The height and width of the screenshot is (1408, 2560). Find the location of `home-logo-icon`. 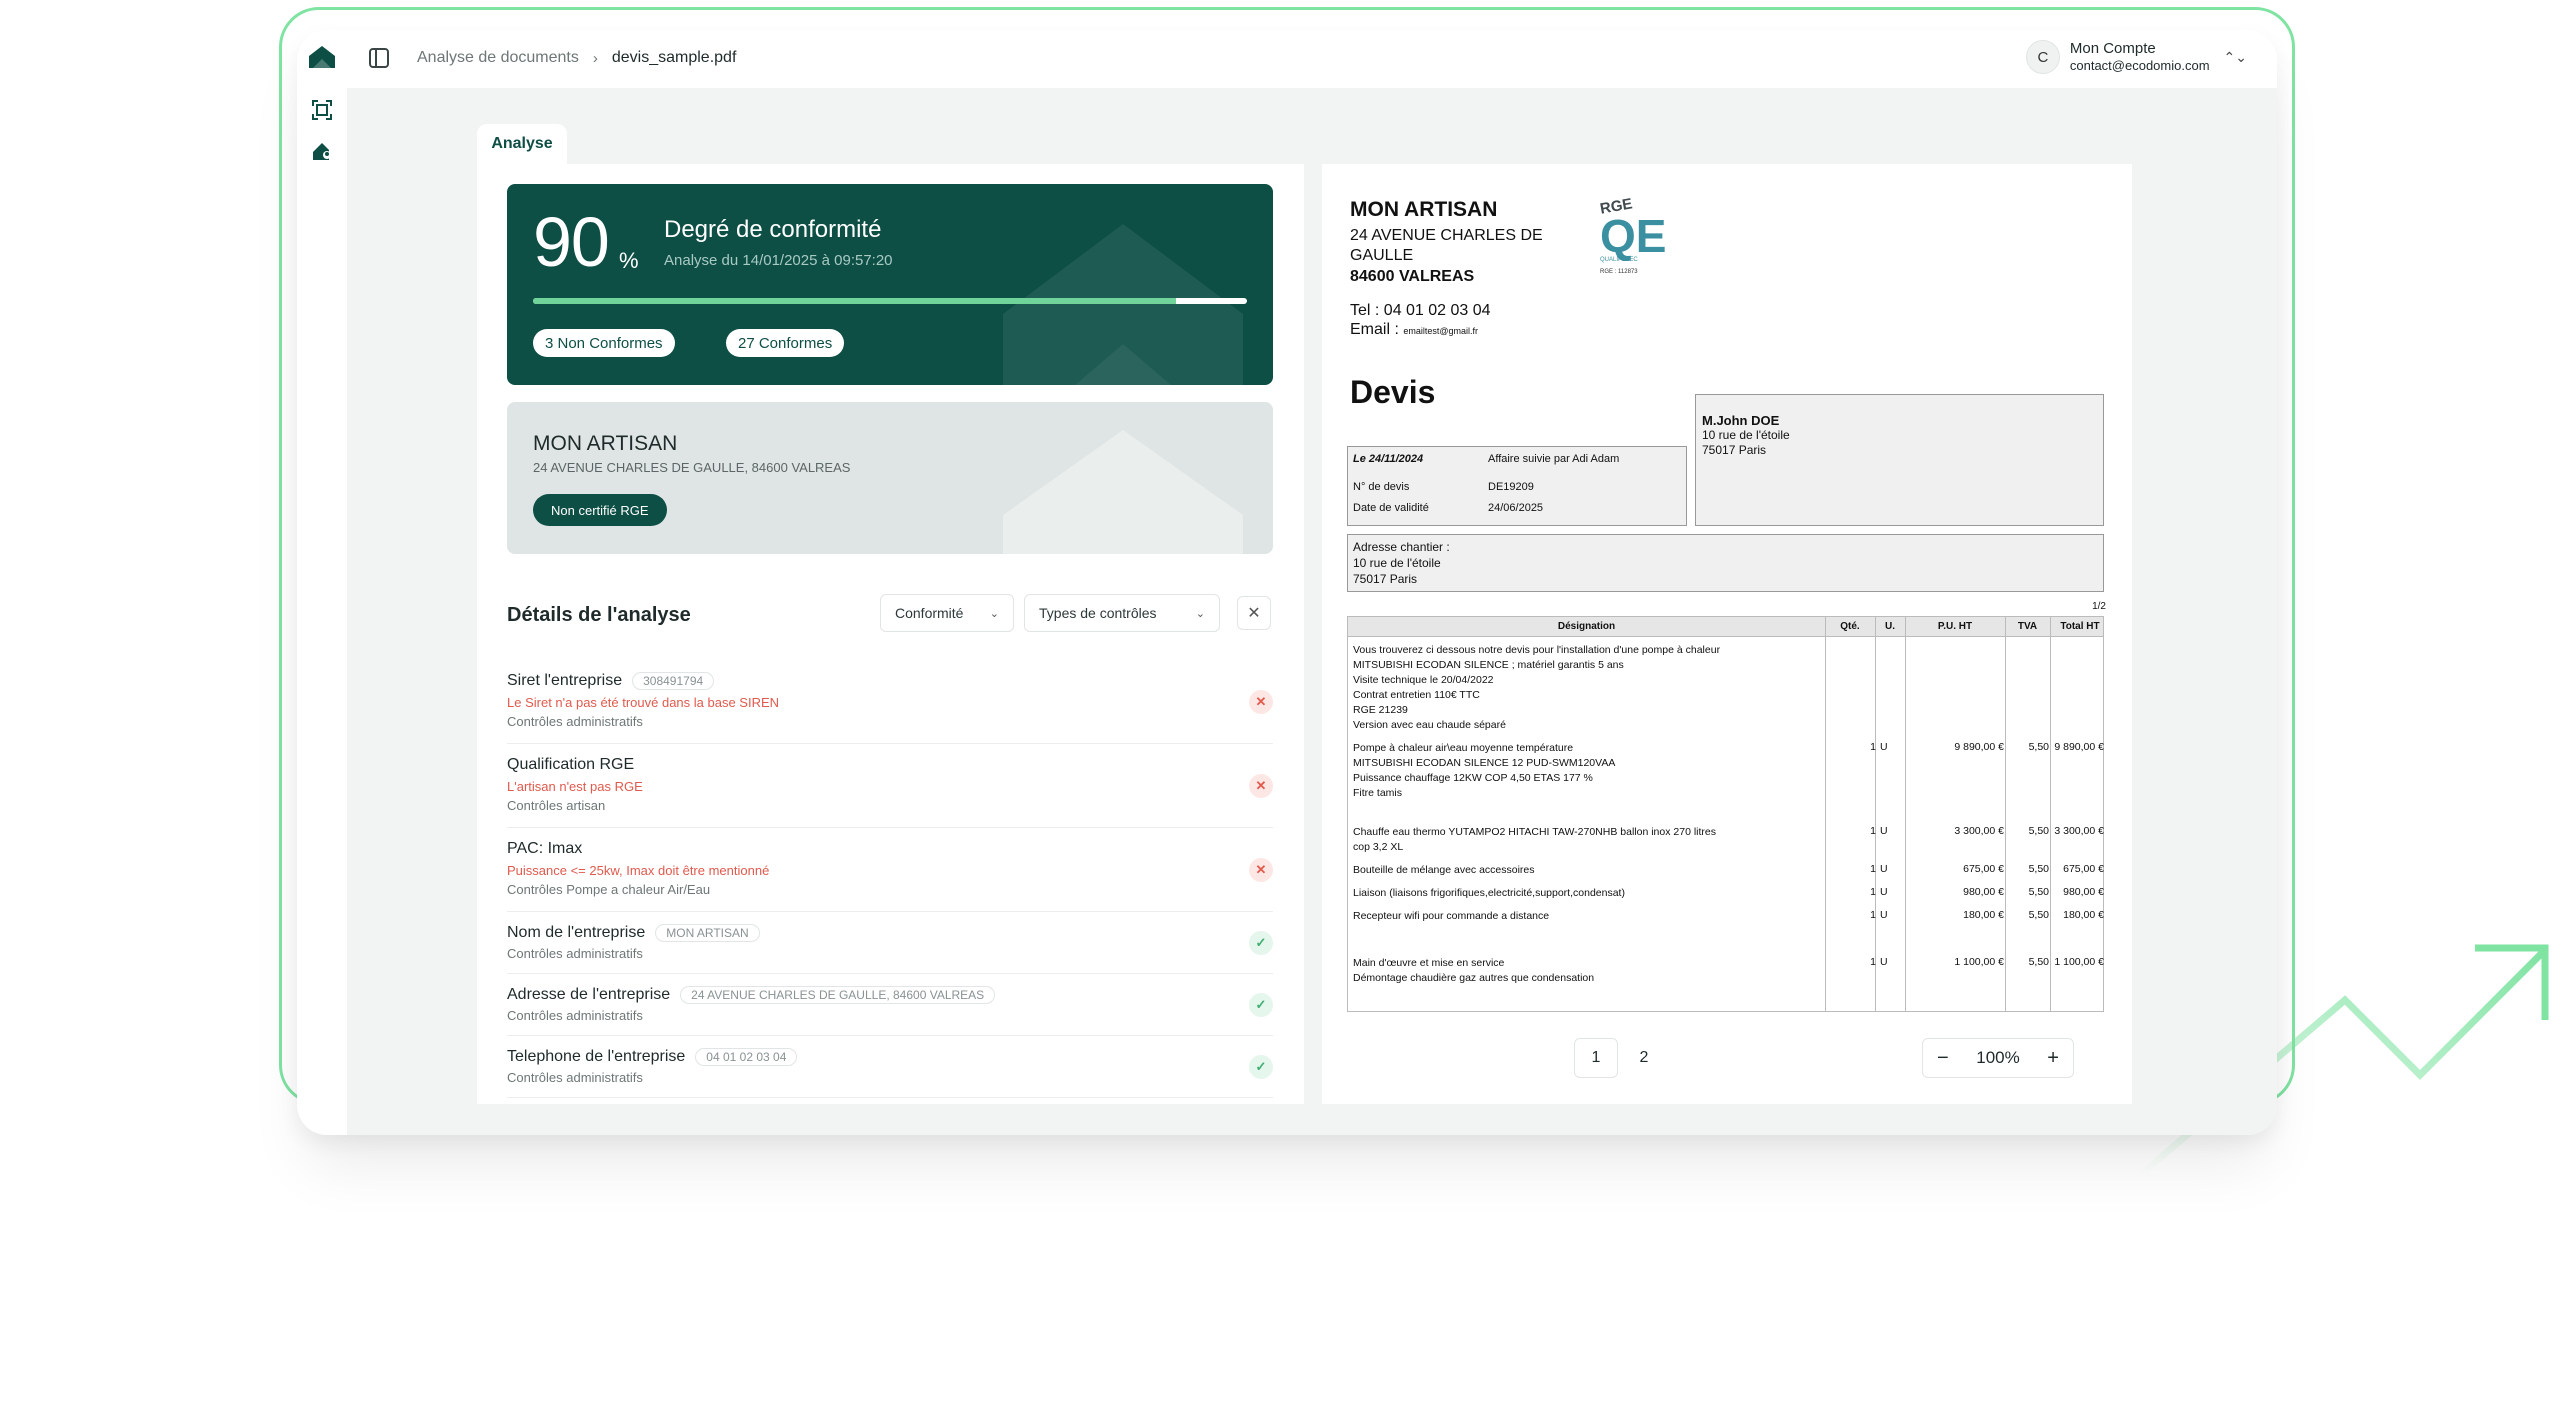

home-logo-icon is located at coordinates (322, 57).